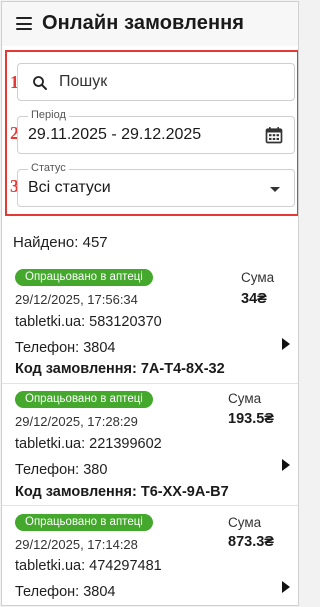  I want to click on period-field: Період 29.11.2025 - 29.12.2025, so click(156, 131).